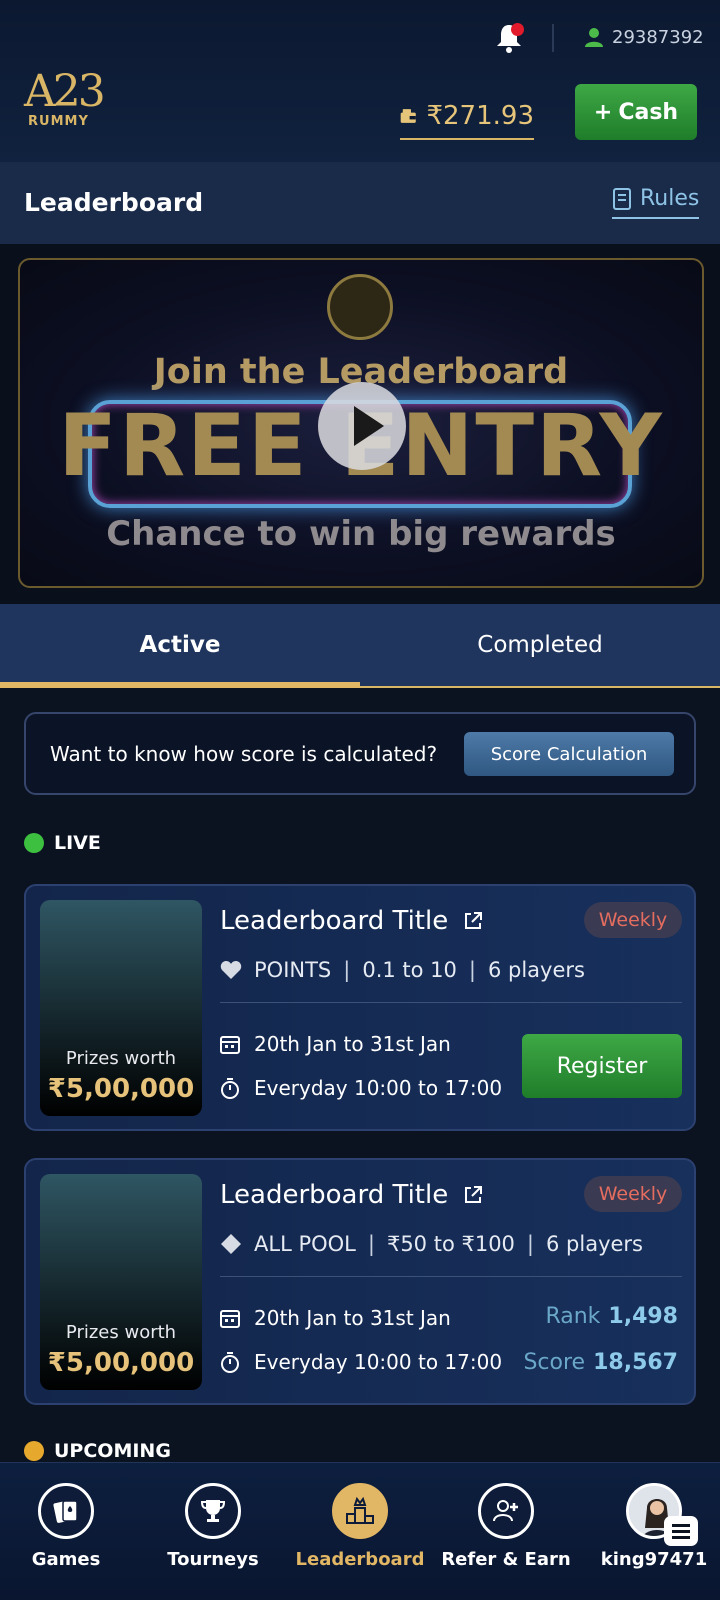  I want to click on rank-stat: Rank 1,498, so click(611, 1316).